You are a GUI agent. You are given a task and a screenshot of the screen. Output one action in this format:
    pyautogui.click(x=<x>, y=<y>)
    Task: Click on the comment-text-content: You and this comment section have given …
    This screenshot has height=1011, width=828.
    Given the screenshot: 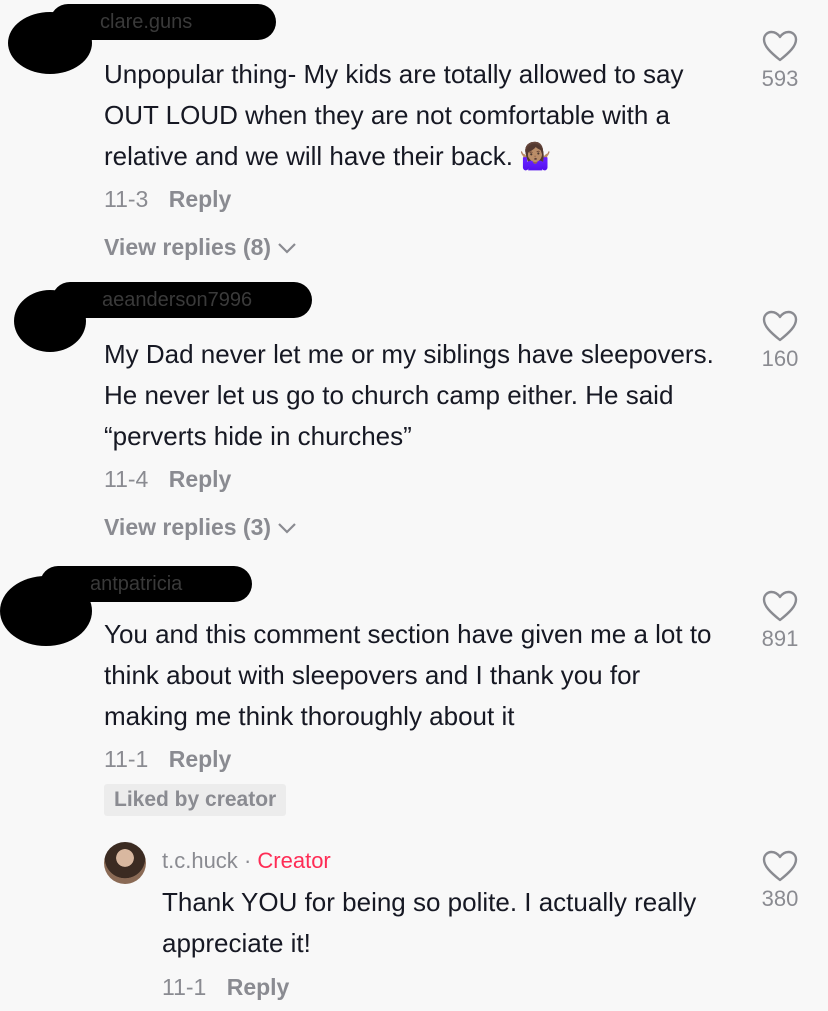 What is the action you would take?
    pyautogui.click(x=408, y=675)
    